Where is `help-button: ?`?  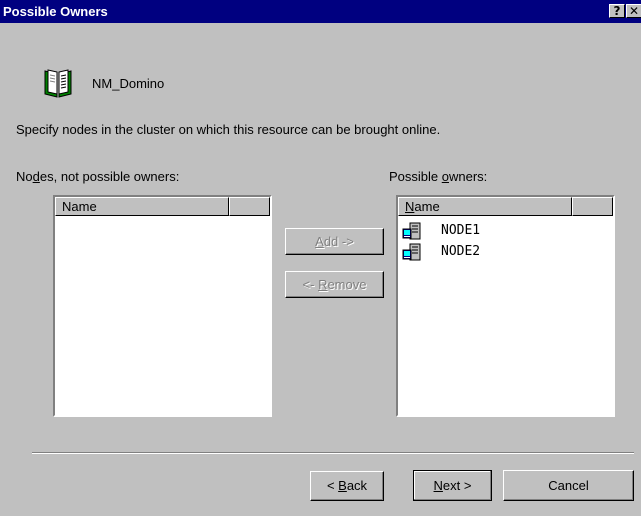 help-button: ? is located at coordinates (617, 11).